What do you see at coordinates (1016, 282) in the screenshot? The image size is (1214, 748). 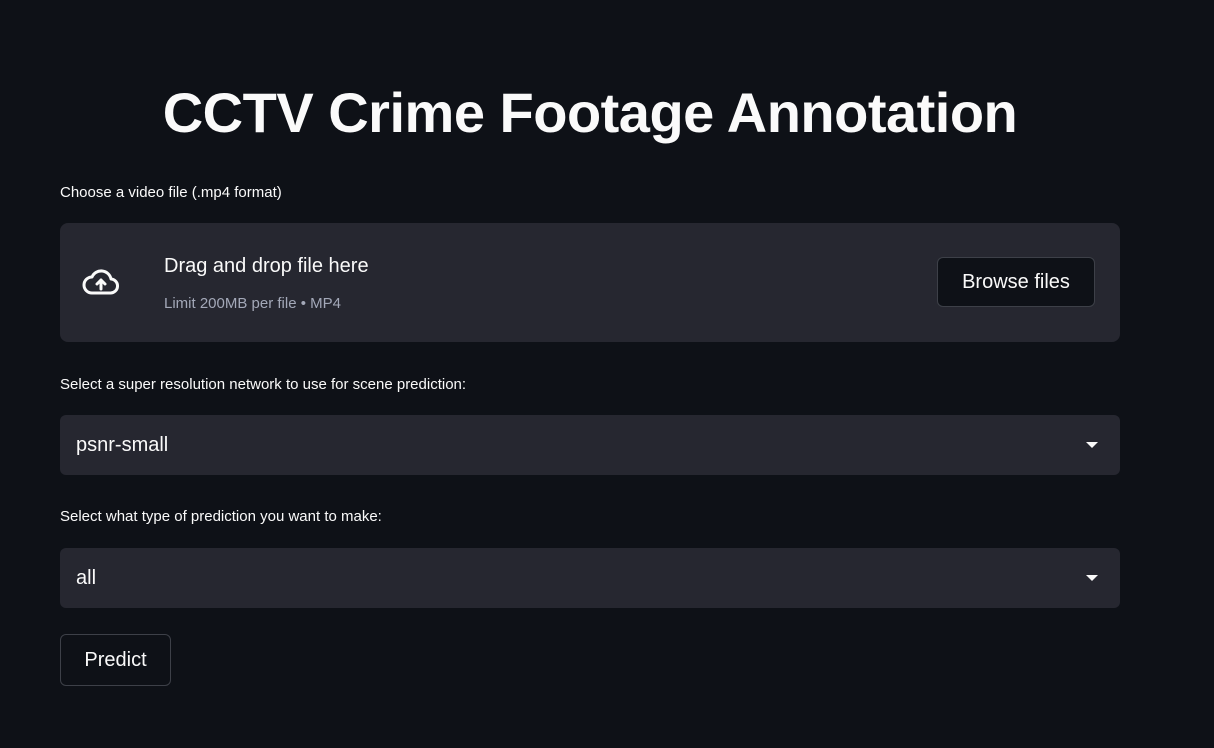 I see `browse-files-button: Browse files` at bounding box center [1016, 282].